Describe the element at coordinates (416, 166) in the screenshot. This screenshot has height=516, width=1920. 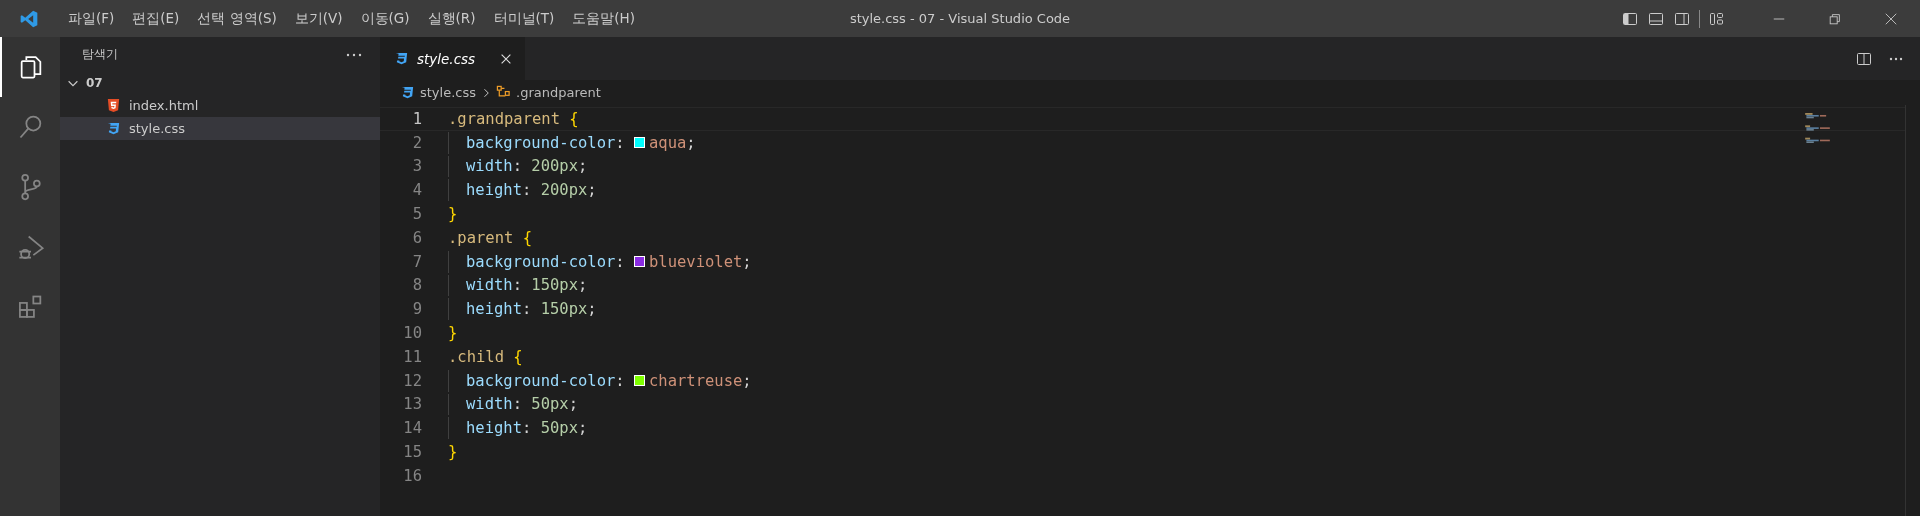
I see `line-number: 3` at that location.